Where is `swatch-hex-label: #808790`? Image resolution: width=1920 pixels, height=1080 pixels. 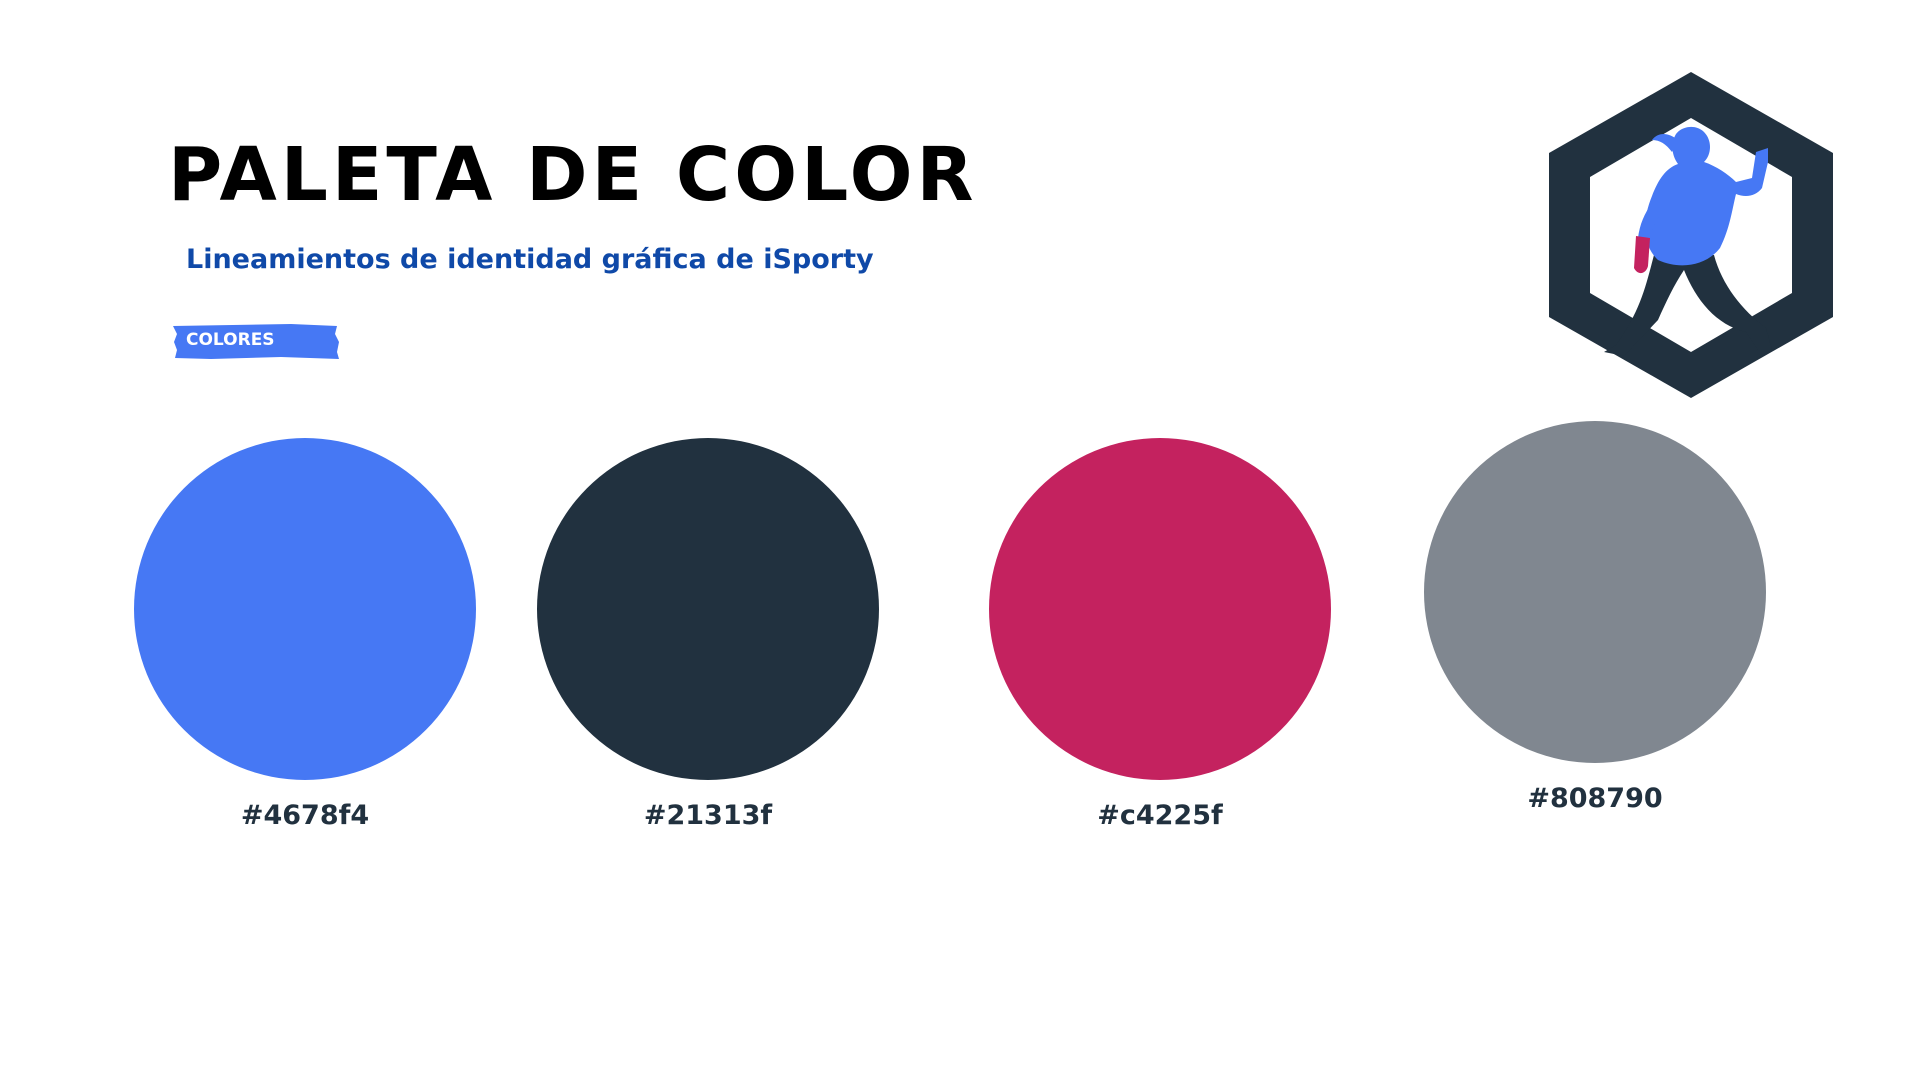
swatch-hex-label: #808790 is located at coordinates (1595, 798).